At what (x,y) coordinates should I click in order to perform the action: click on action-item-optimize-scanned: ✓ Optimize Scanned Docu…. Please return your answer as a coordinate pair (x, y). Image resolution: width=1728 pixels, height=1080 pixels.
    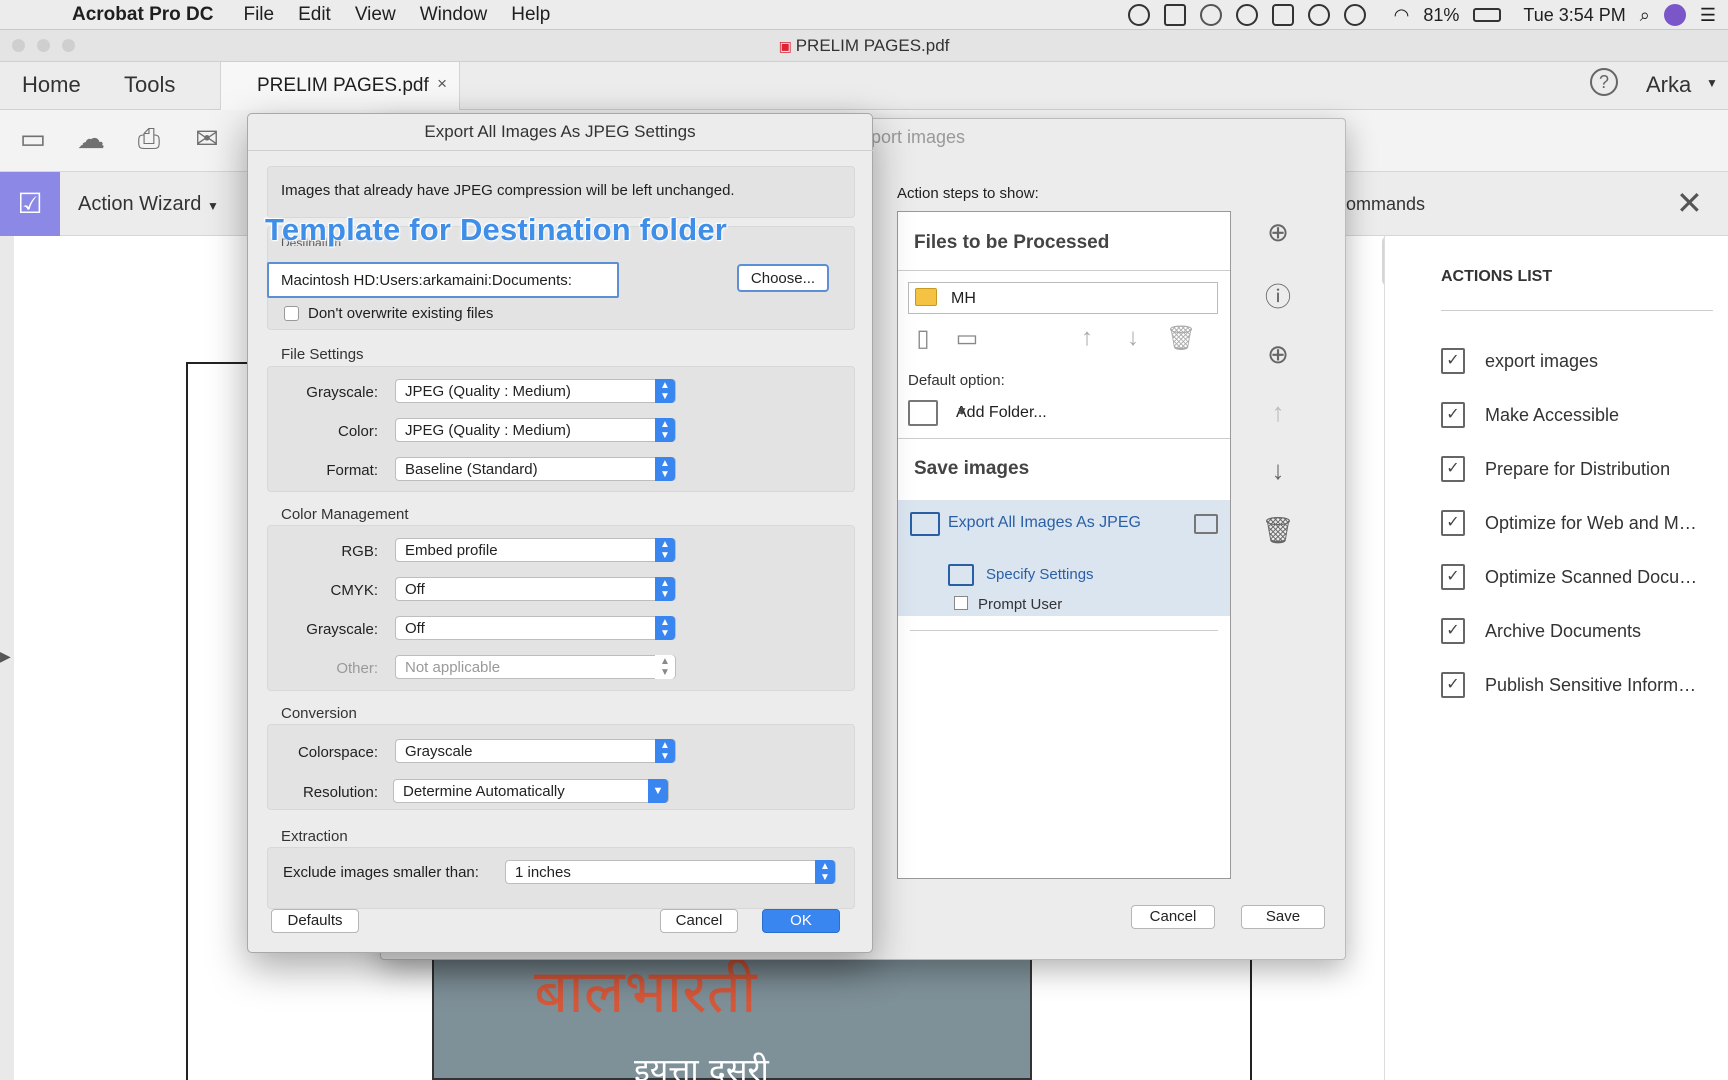
    Looking at the image, I should click on (1569, 577).